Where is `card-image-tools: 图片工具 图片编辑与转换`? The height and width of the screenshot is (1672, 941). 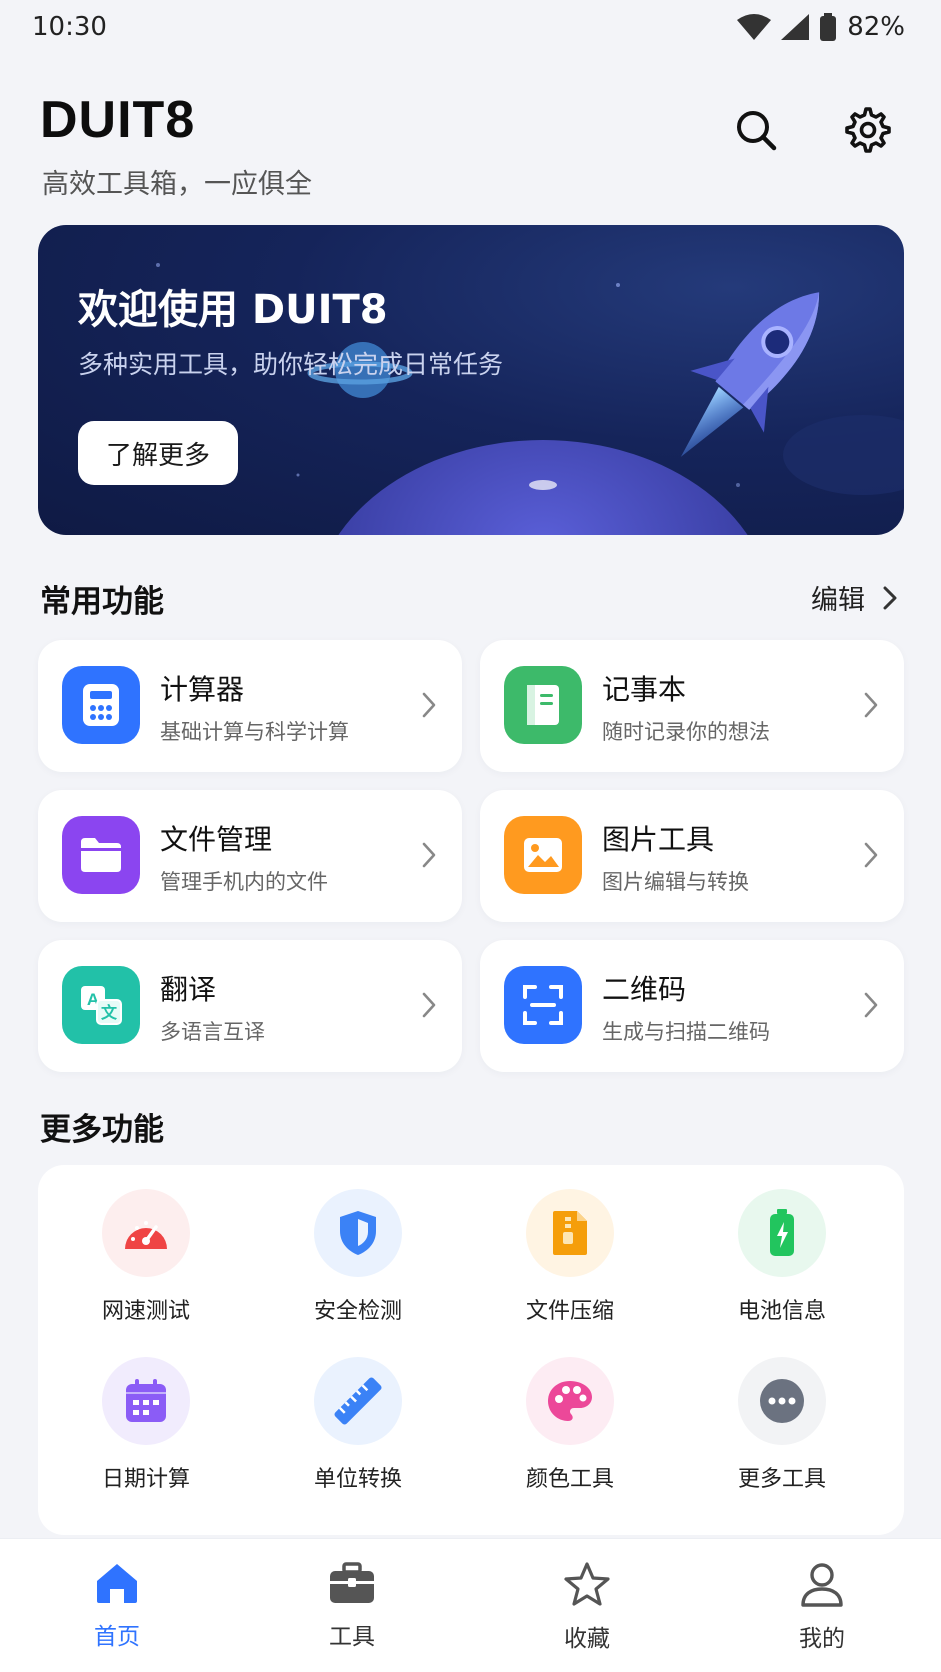
card-image-tools: 图片工具 图片编辑与转换 is located at coordinates (692, 856).